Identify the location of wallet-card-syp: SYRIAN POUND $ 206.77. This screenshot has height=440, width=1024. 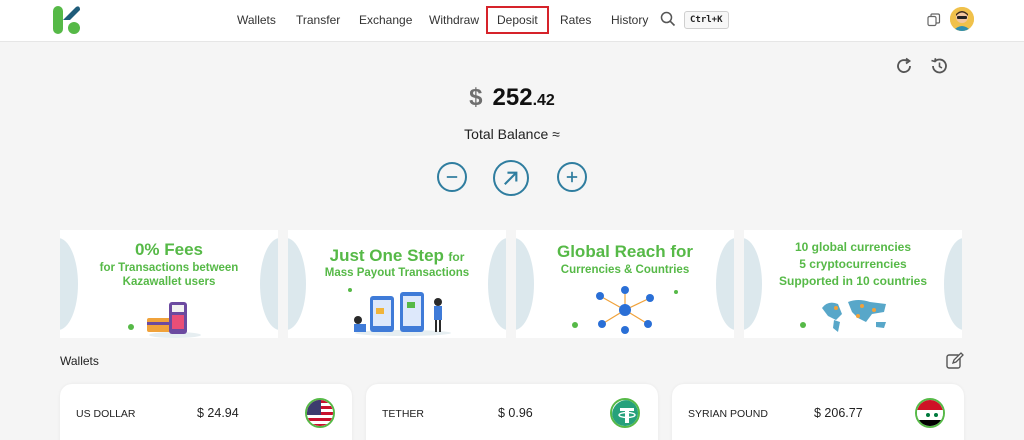
(818, 412).